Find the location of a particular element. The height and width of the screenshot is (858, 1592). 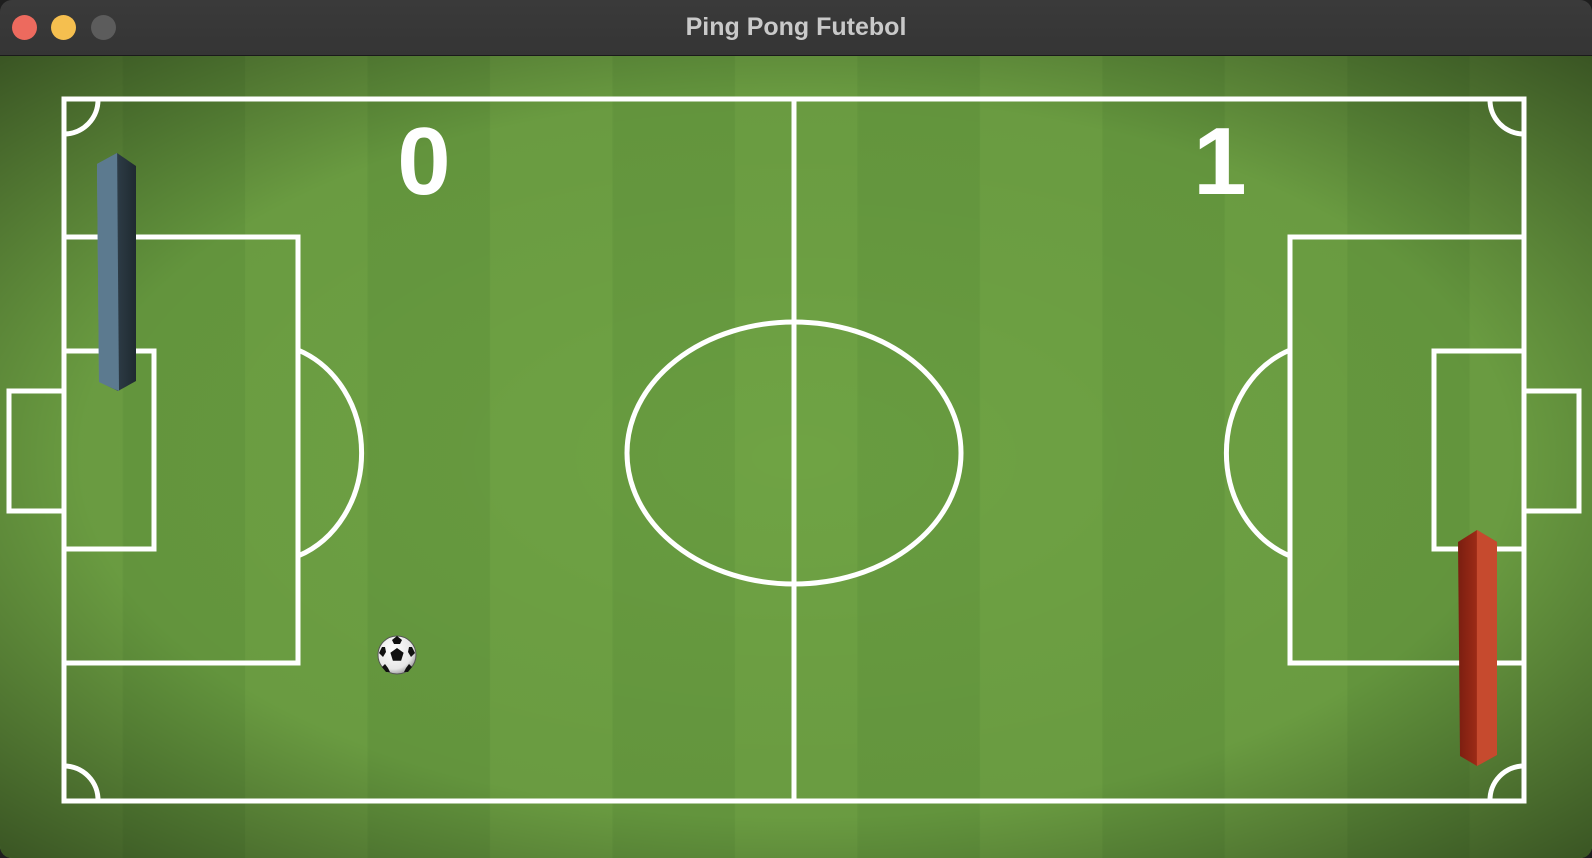

soccer-ball is located at coordinates (397, 655).